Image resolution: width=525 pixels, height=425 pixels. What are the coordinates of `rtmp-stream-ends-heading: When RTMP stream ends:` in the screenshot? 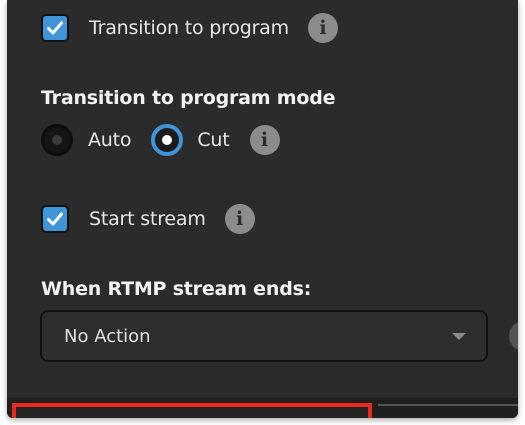 It's located at (176, 289).